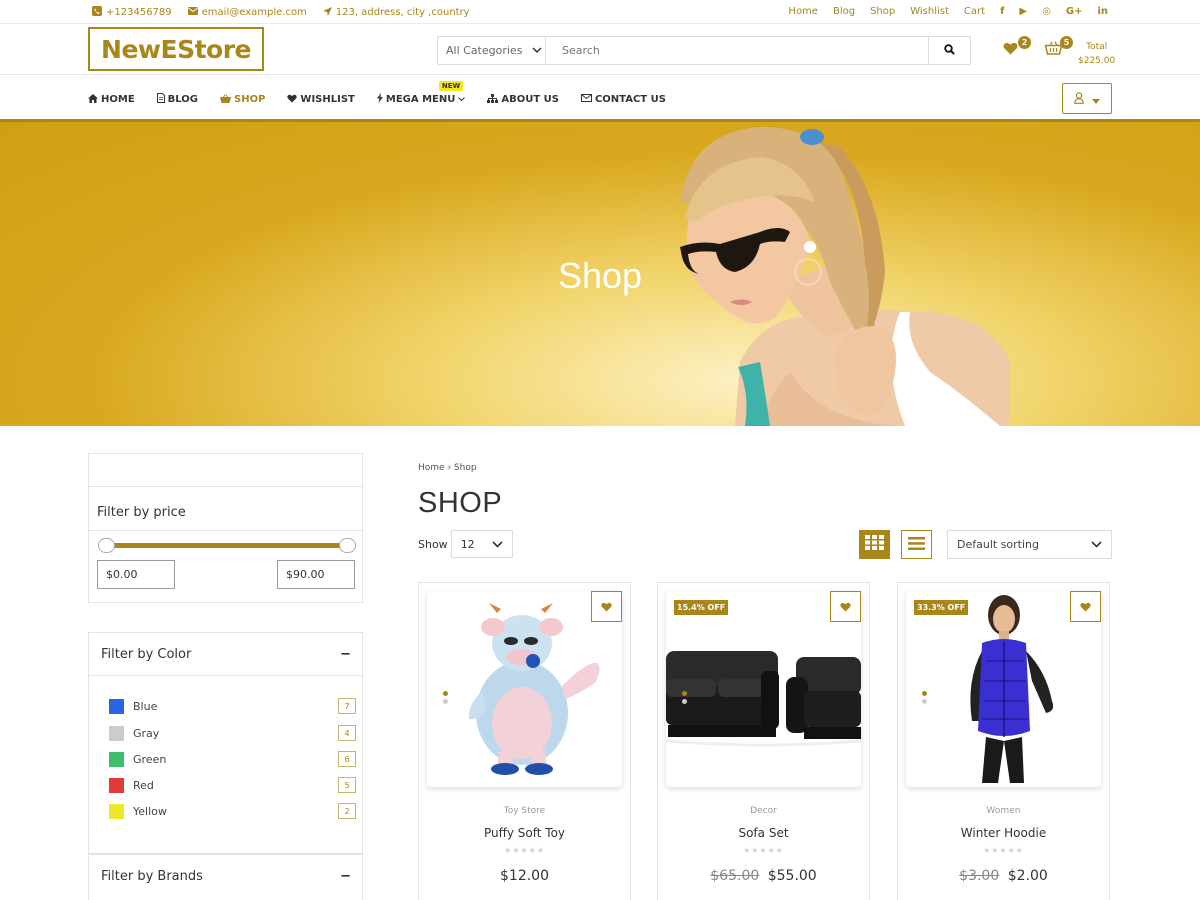  What do you see at coordinates (116, 759) in the screenshot?
I see `green-swatch` at bounding box center [116, 759].